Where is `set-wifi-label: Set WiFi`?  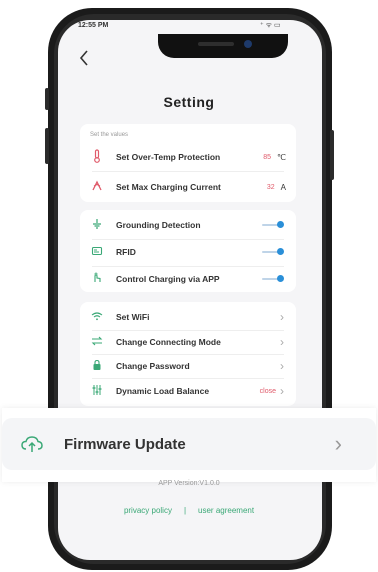
set-wifi-label: Set WiFi is located at coordinates (133, 317).